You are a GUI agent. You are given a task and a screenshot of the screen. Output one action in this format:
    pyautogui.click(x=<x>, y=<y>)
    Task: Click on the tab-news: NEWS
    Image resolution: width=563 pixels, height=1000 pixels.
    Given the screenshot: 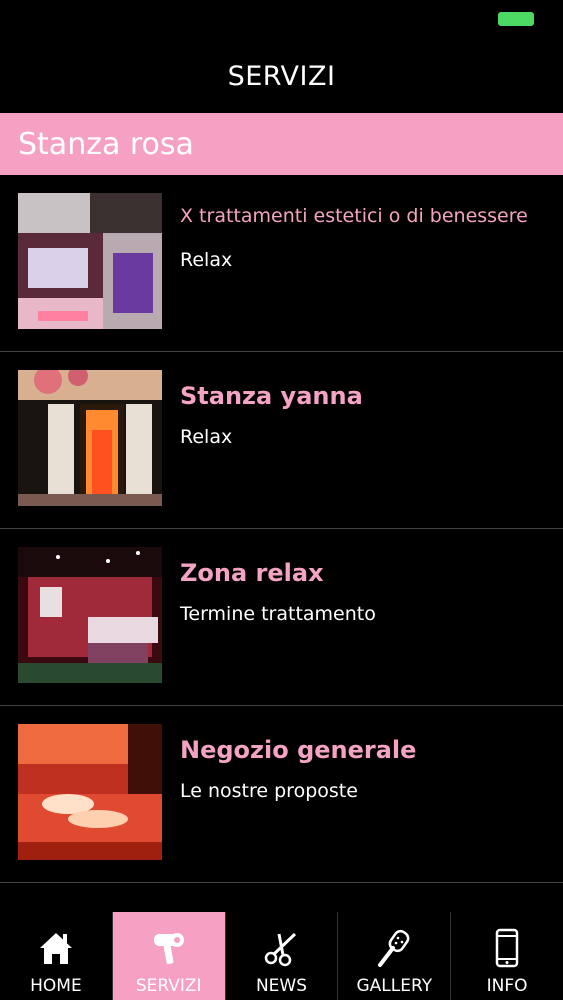 What is the action you would take?
    pyautogui.click(x=281, y=956)
    